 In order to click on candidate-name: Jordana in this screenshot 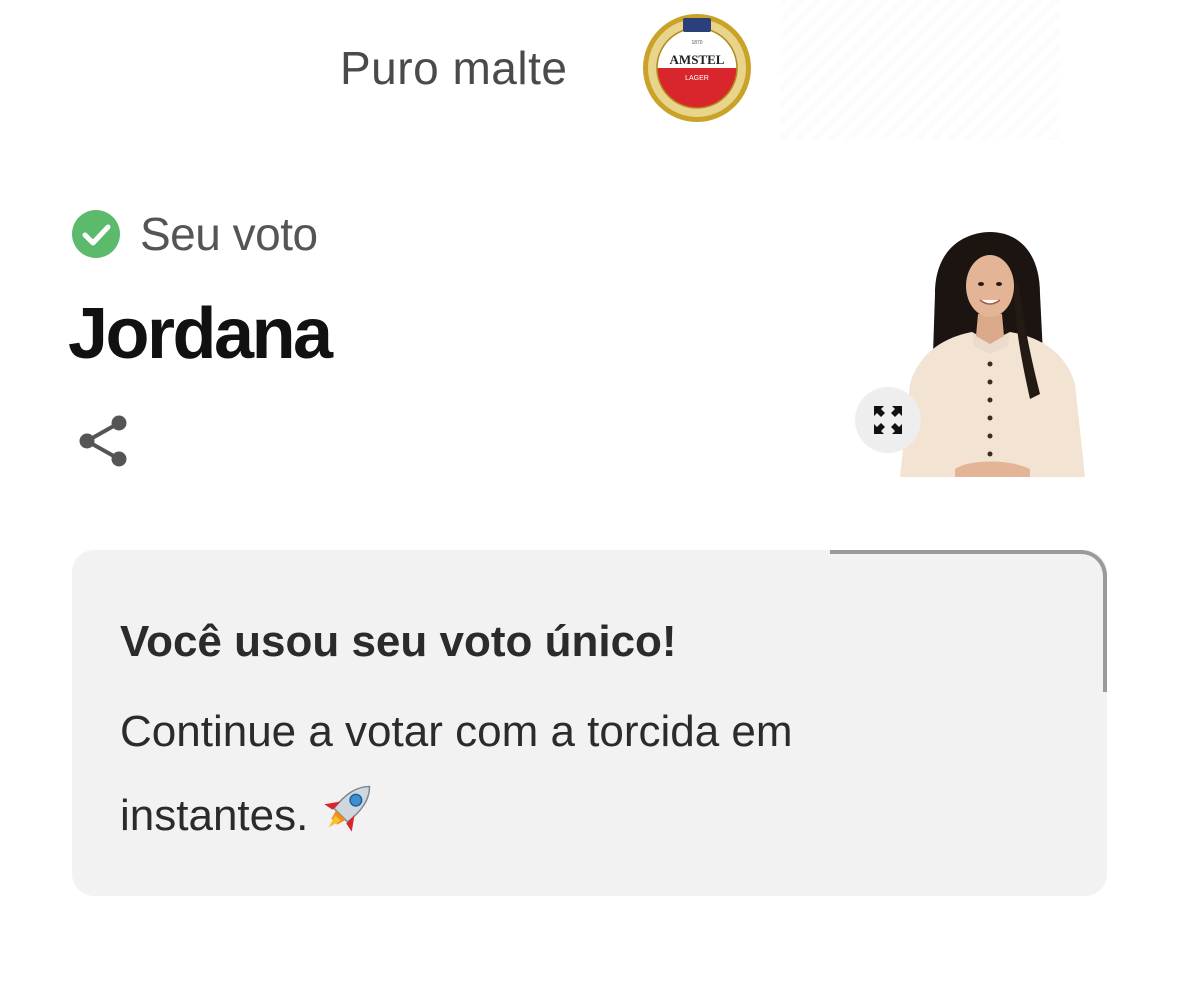, I will do `click(200, 334)`.